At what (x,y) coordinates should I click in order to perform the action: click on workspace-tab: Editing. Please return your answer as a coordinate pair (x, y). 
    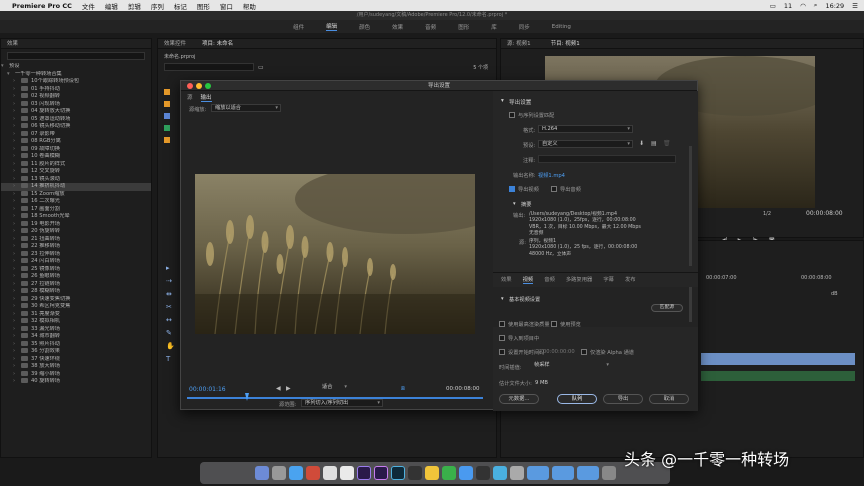
    Looking at the image, I should click on (561, 27).